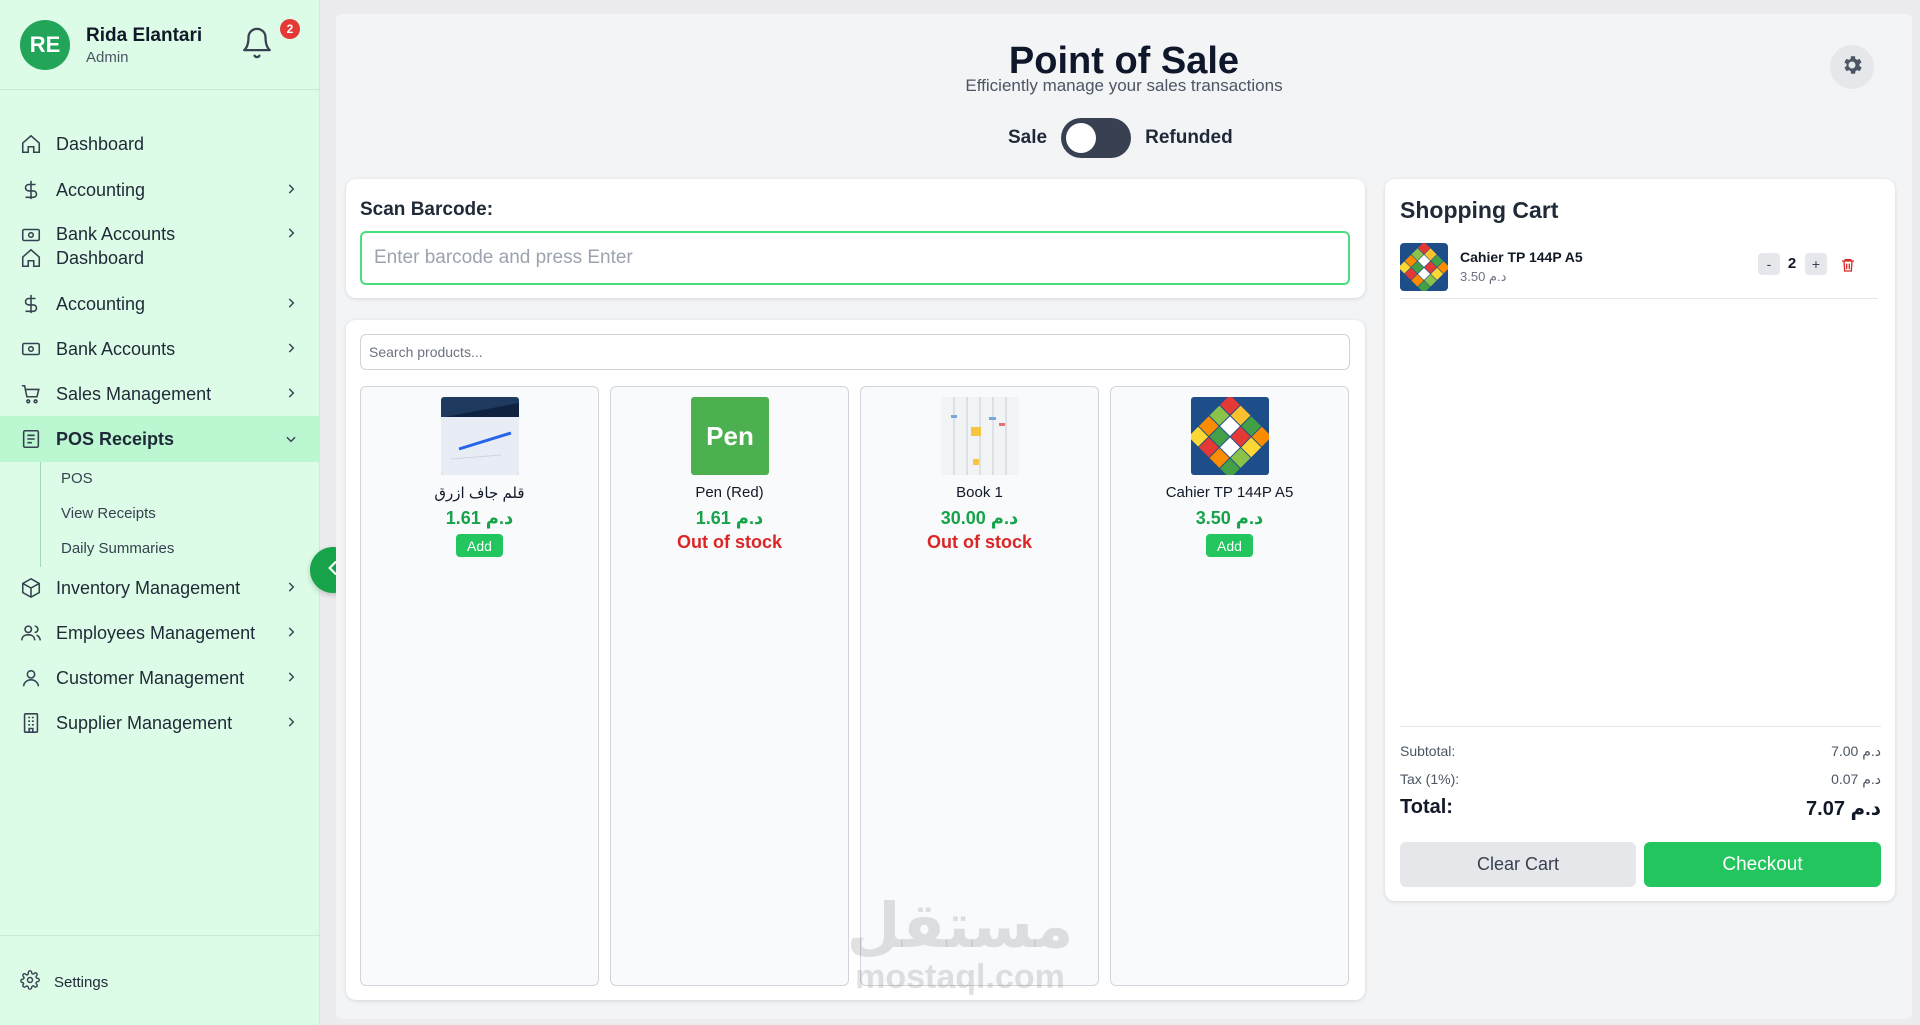 This screenshot has height=1025, width=1920. I want to click on mode-toggle-row: Sale Refunded, so click(1120, 138).